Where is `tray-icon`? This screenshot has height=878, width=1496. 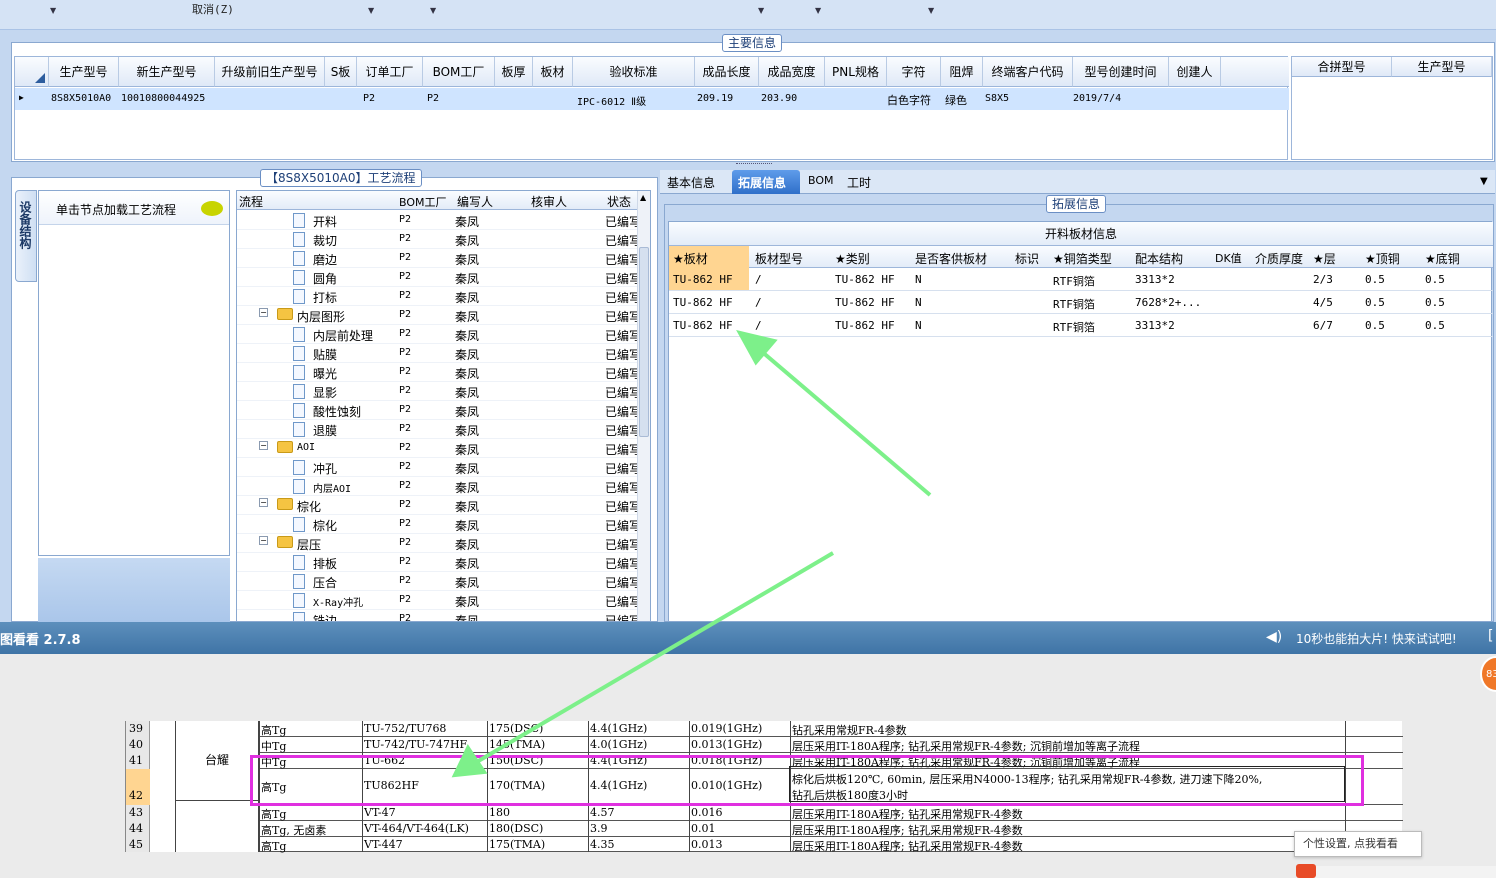 tray-icon is located at coordinates (1306, 871).